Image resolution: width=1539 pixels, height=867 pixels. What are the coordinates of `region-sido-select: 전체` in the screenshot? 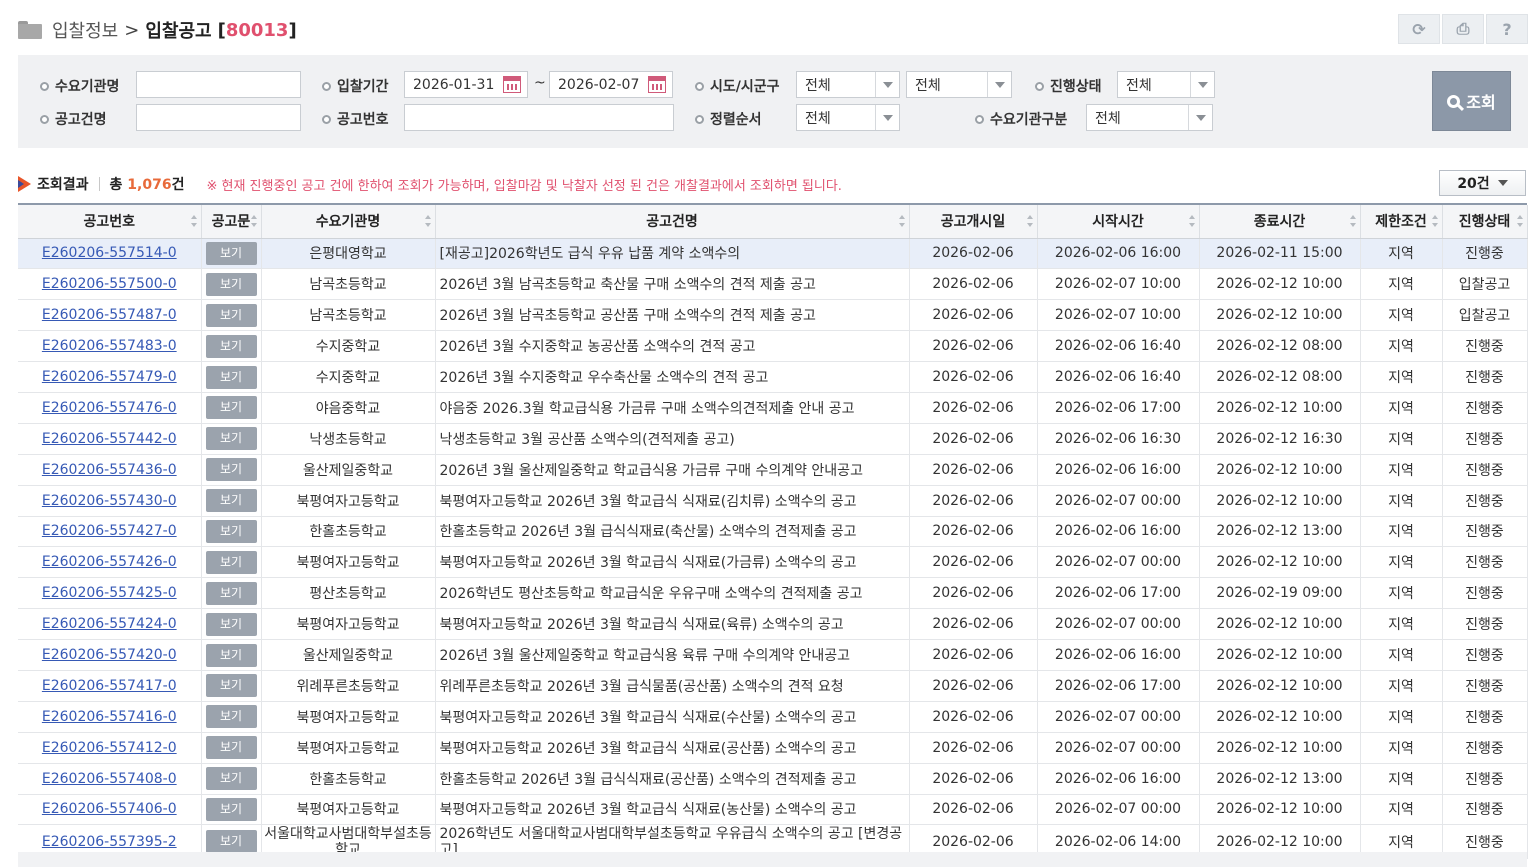 It's located at (848, 84).